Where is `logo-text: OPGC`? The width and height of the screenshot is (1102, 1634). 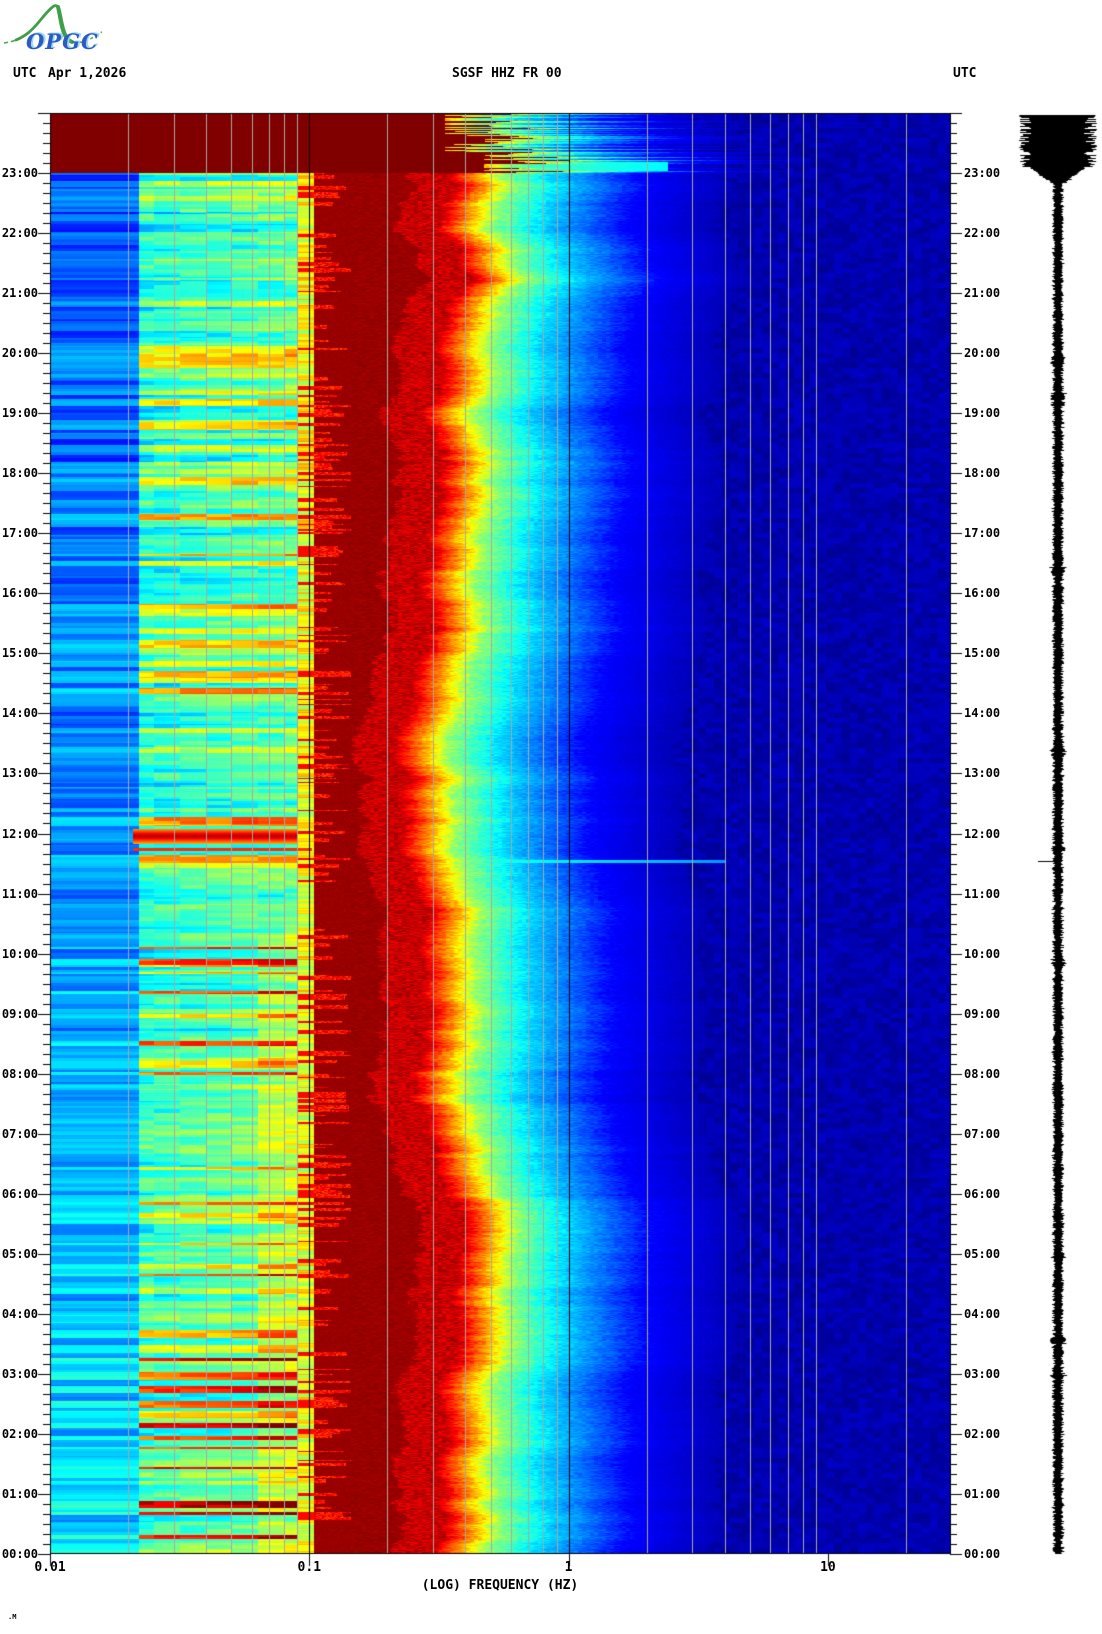 logo-text: OPGC is located at coordinates (62, 41).